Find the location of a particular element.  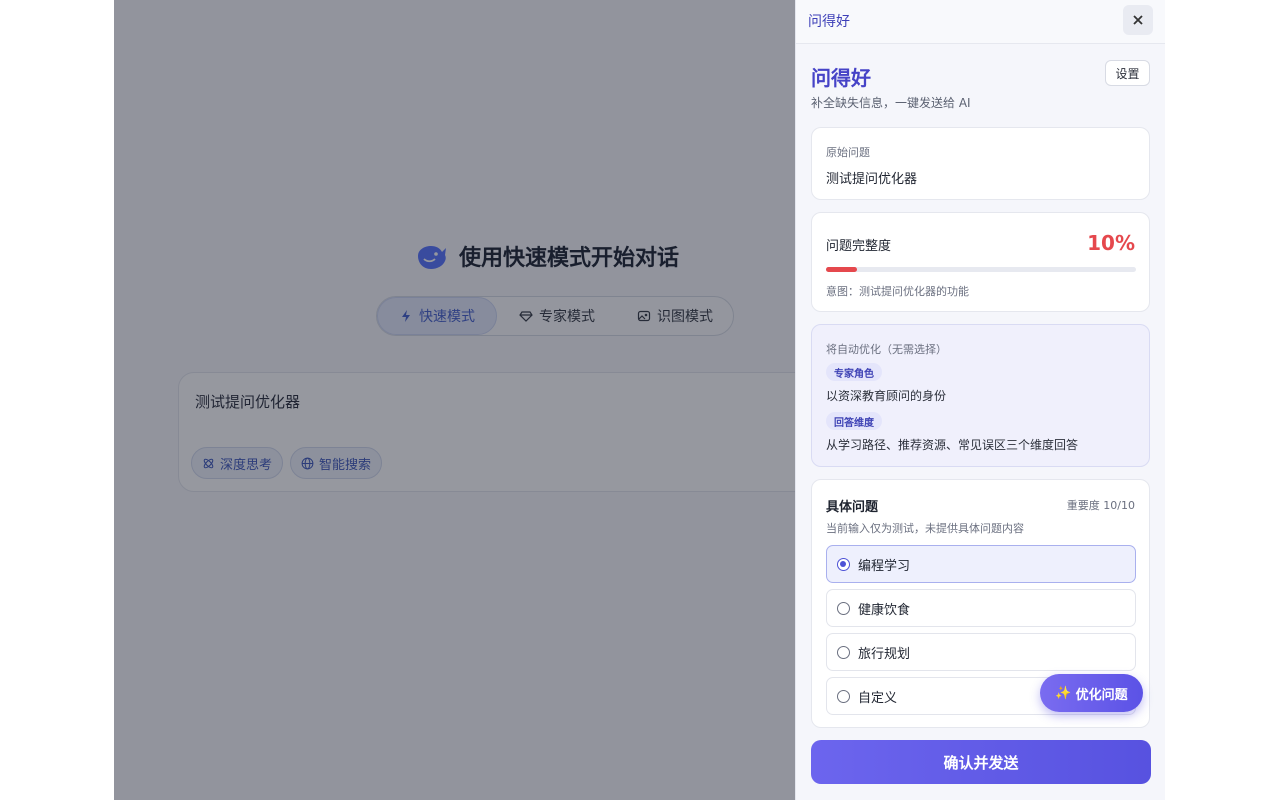

option-travel: 旅行规划 is located at coordinates (981, 652).